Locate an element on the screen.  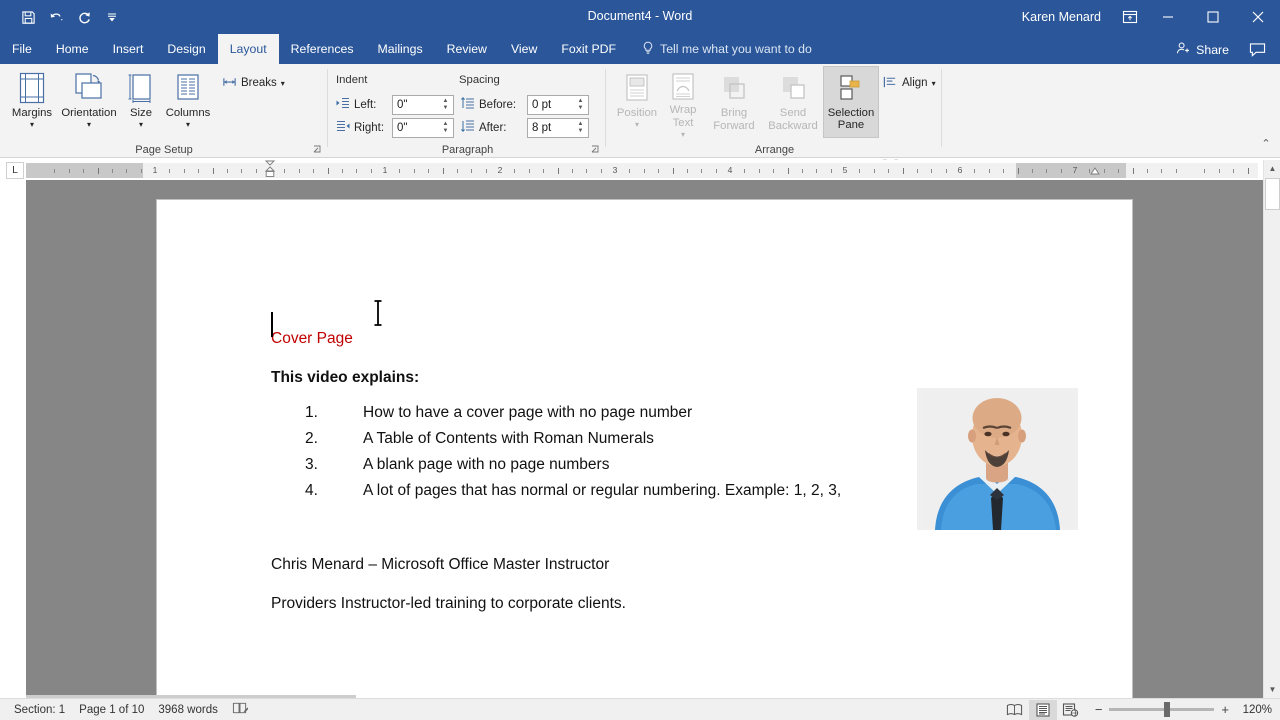
comments-button is located at coordinates (1257, 49).